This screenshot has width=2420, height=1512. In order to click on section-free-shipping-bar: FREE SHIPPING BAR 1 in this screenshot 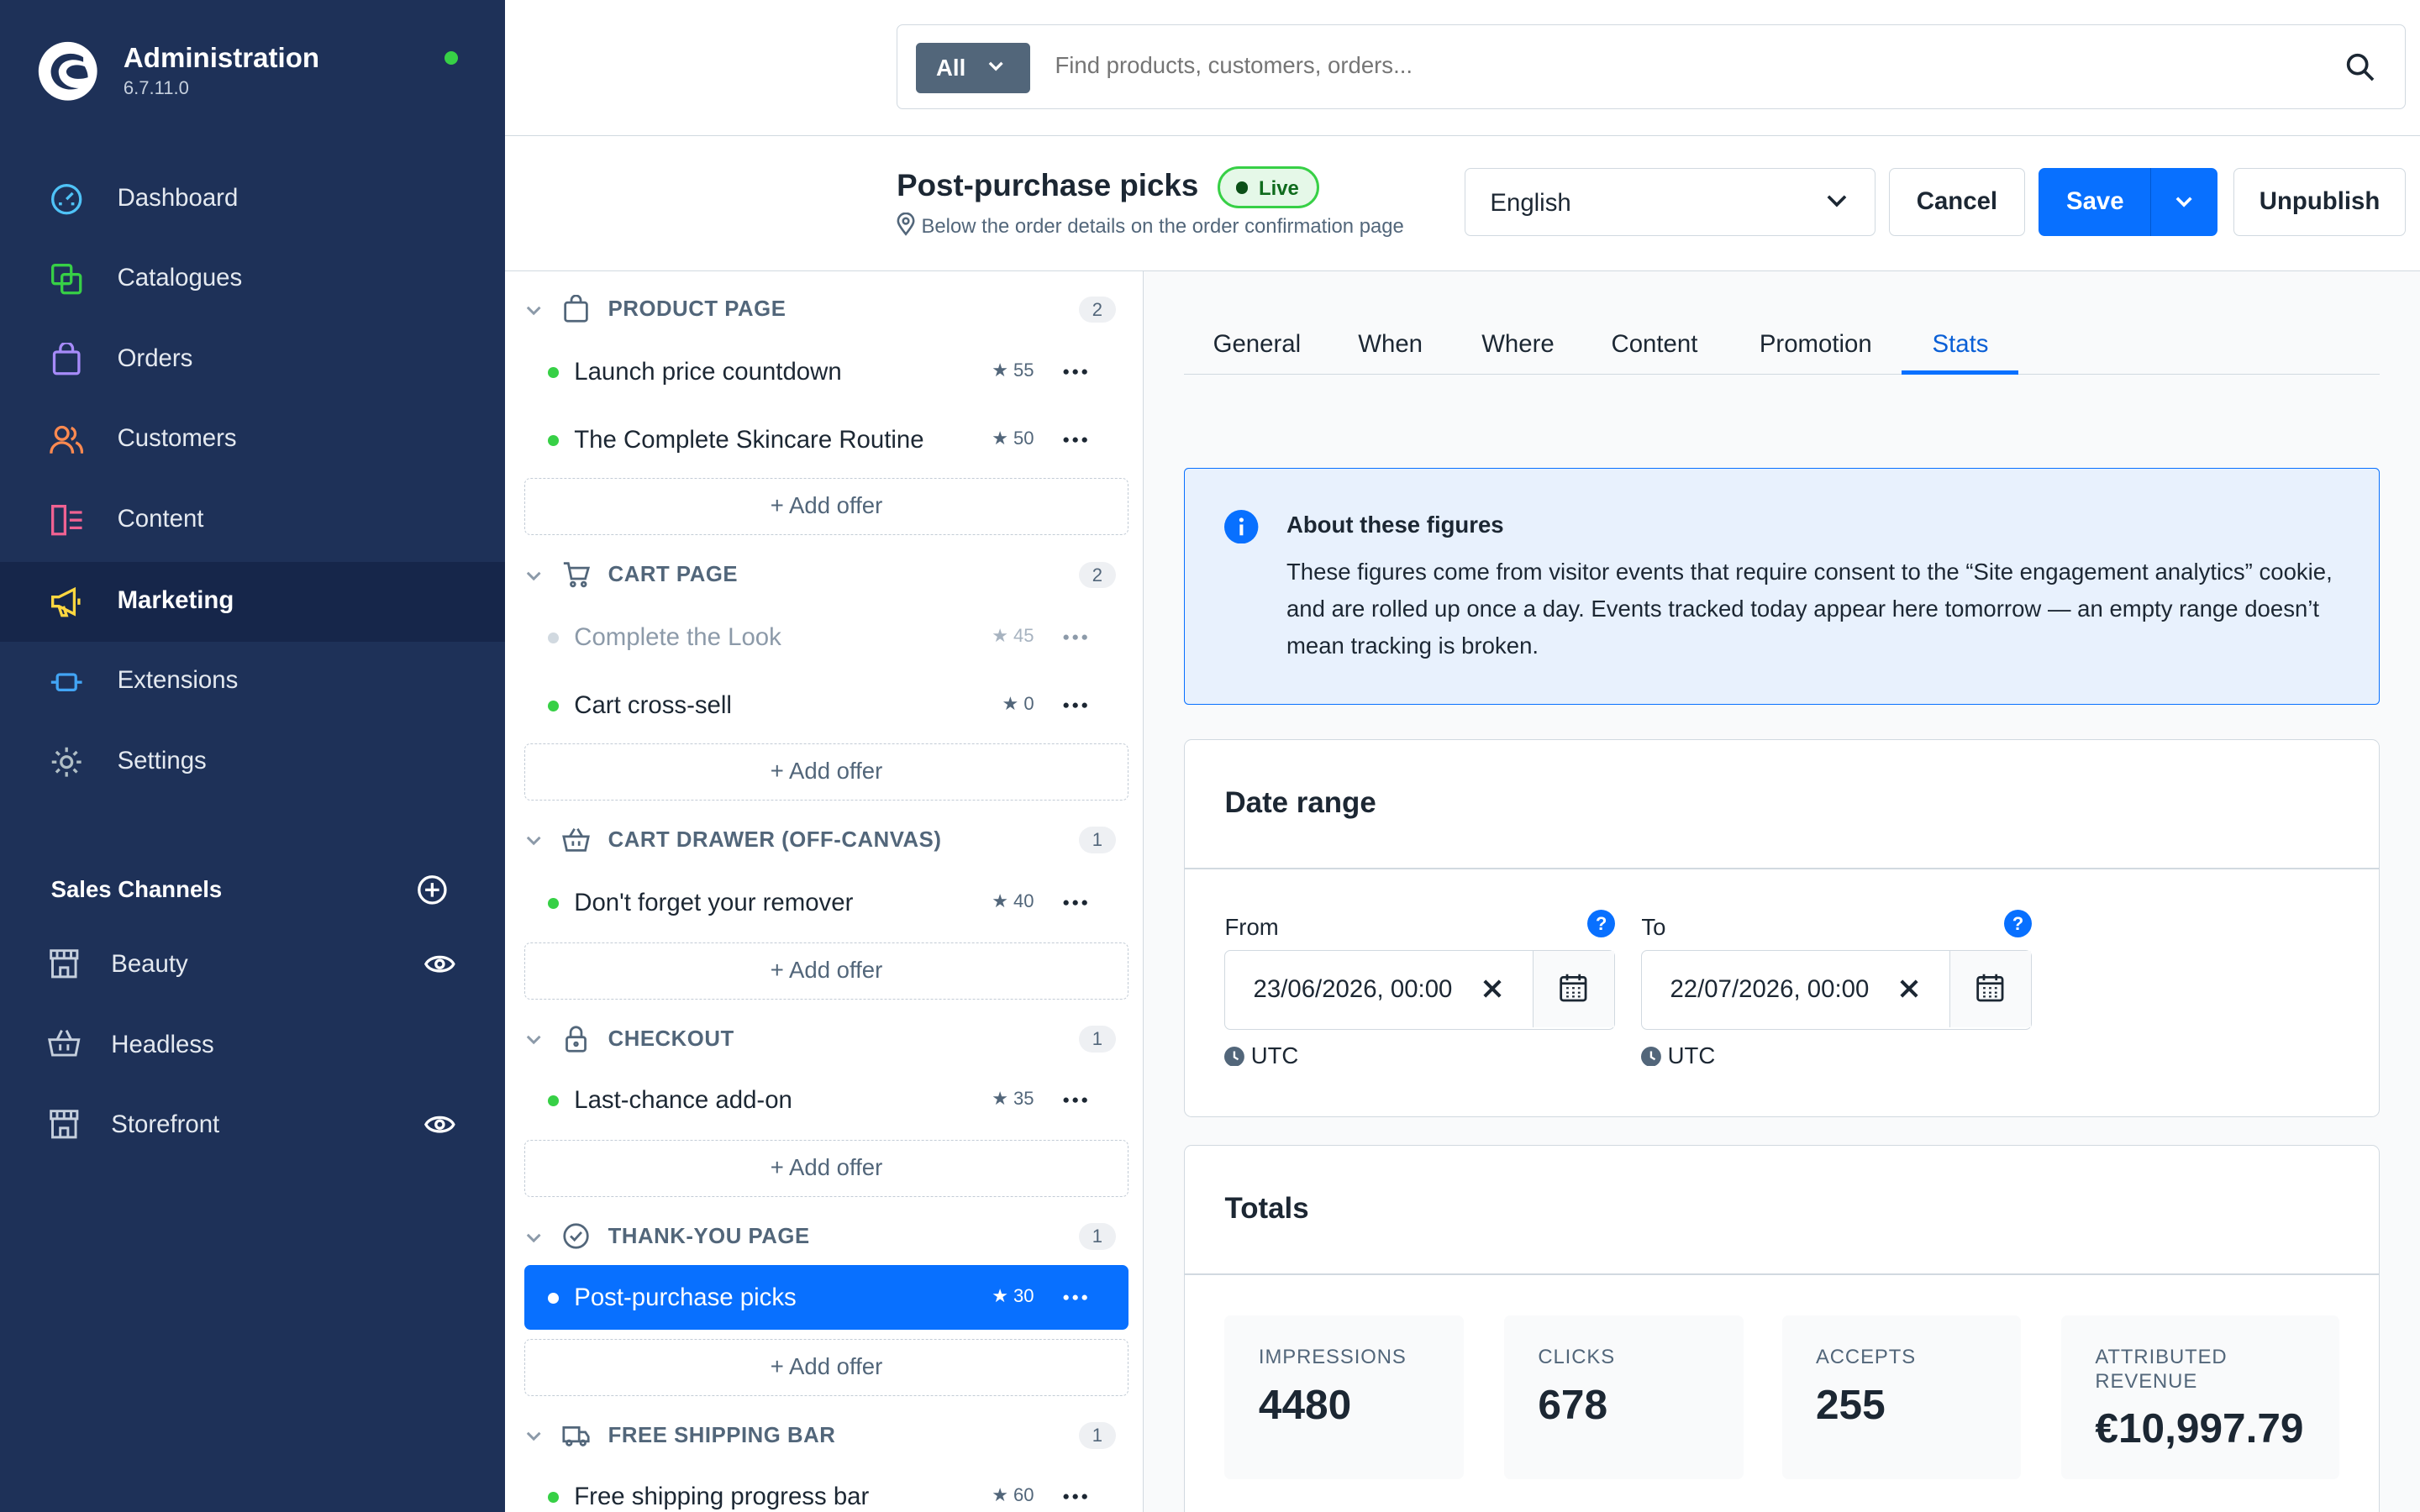, I will do `click(824, 1436)`.